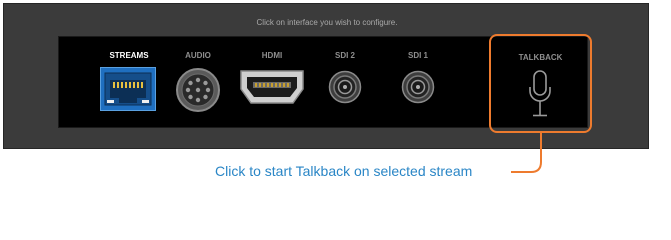 This screenshot has width=671, height=240. I want to click on interface-label-sdi-2: SDI 2, so click(344, 55).